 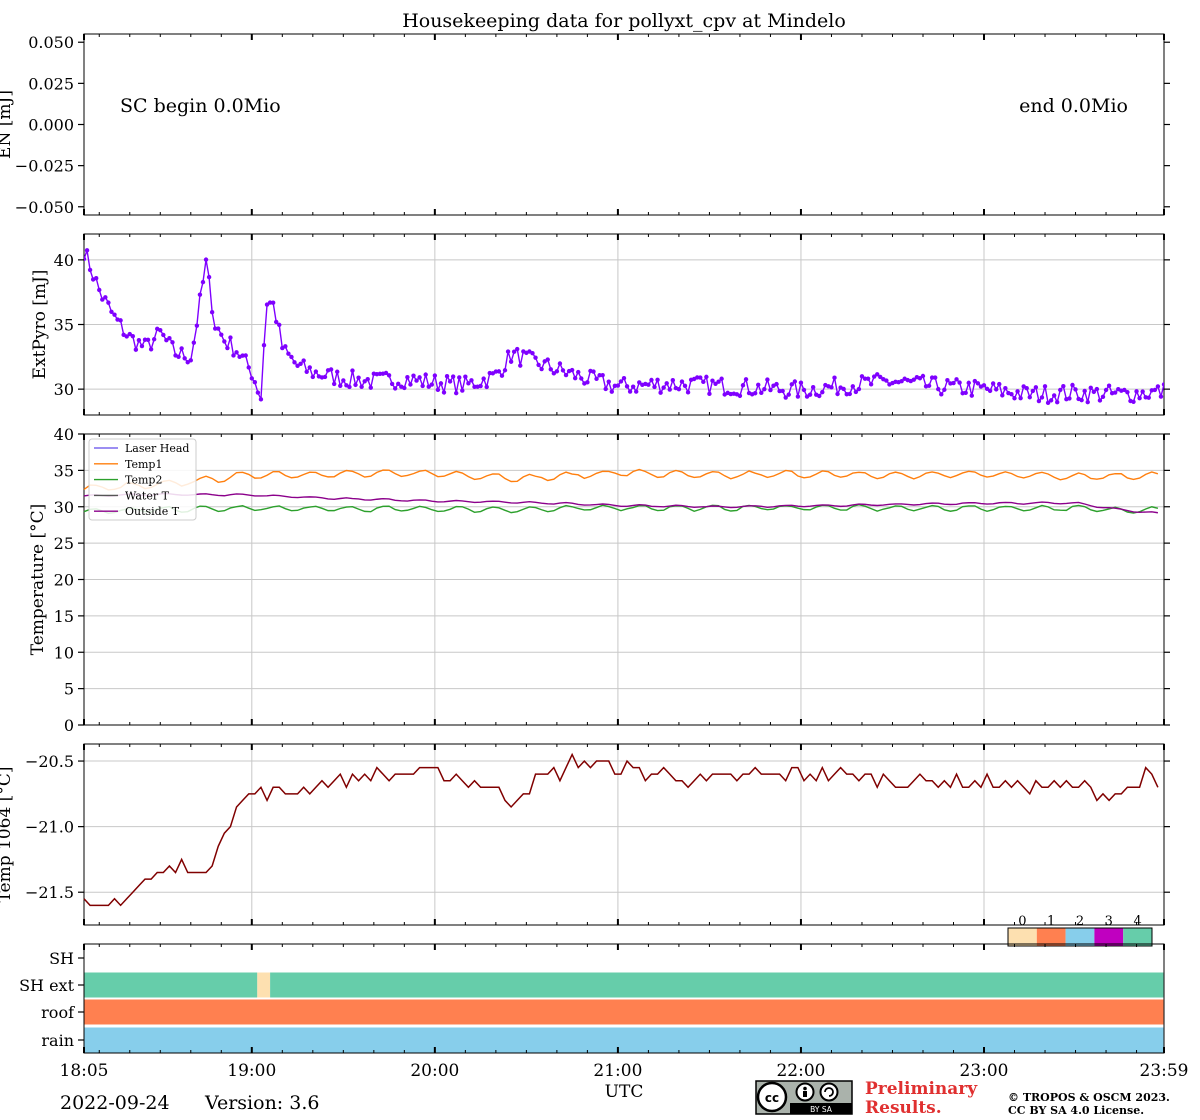 What do you see at coordinates (1051, 921) in the screenshot?
I see `colorbar-tick-label: 1` at bounding box center [1051, 921].